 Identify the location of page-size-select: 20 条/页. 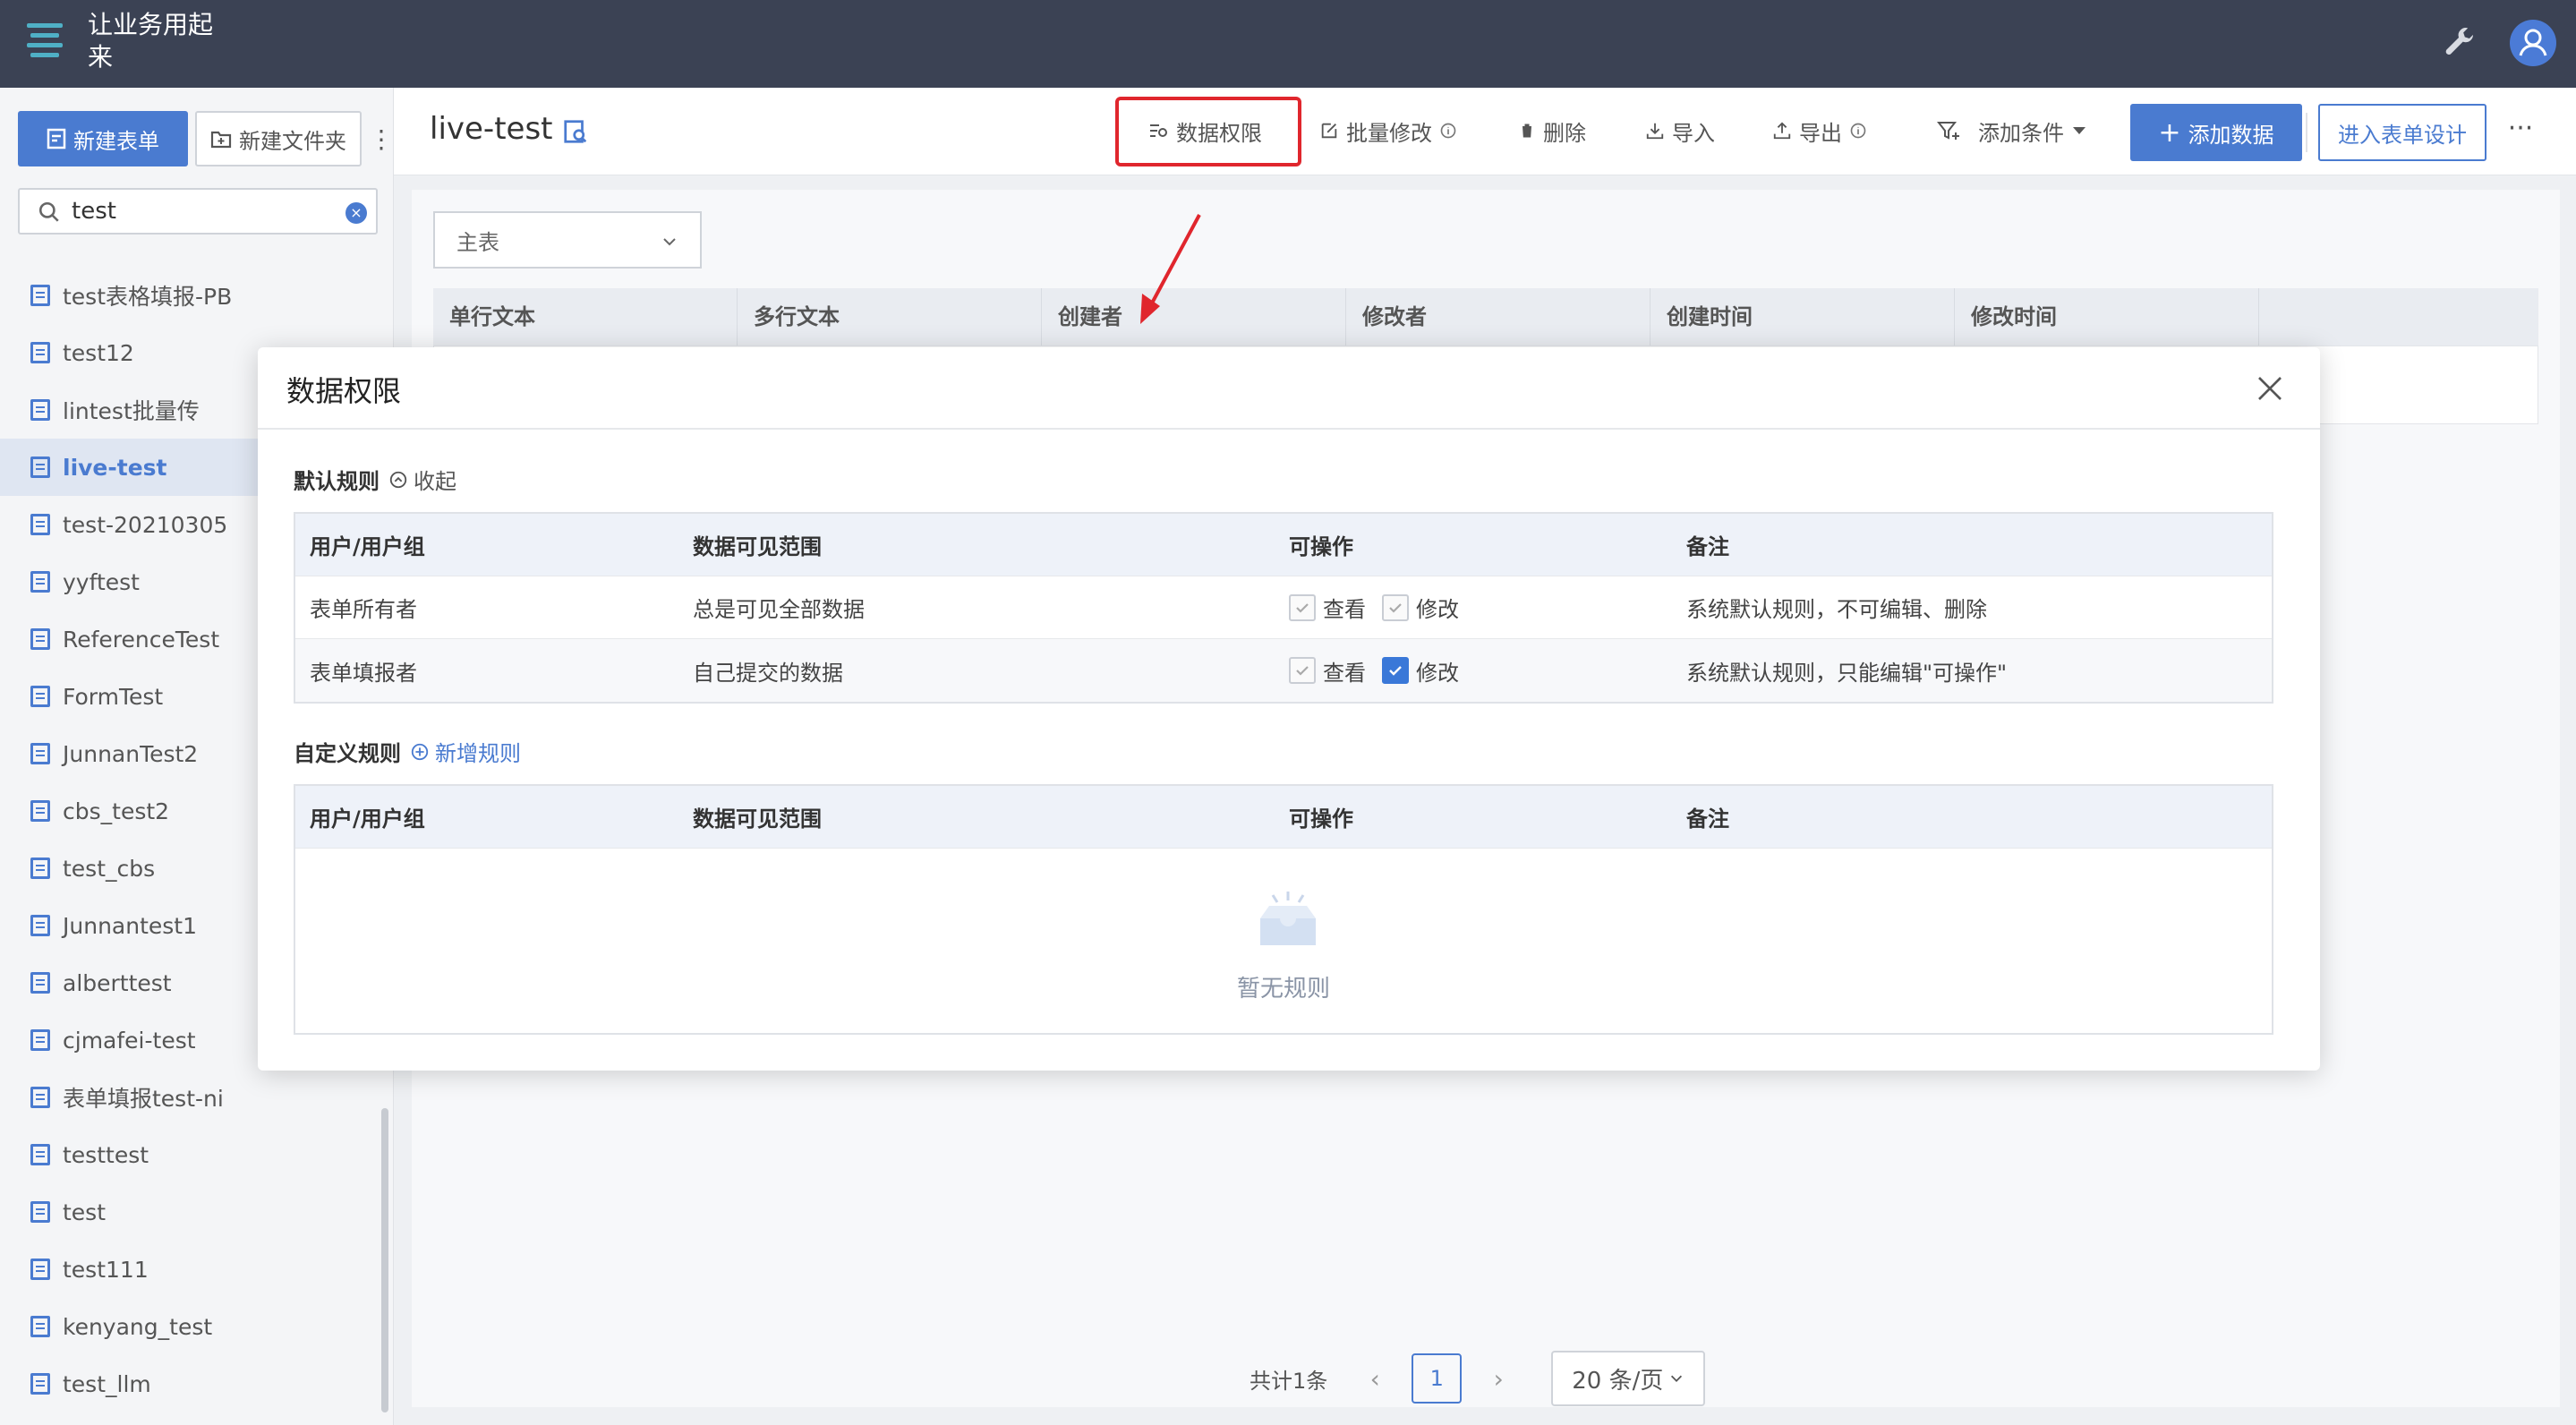
(1628, 1378).